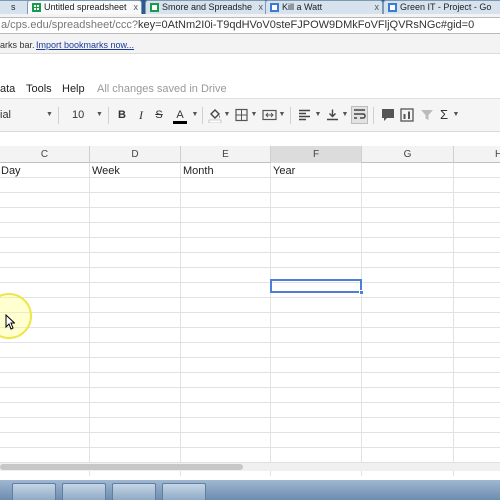  I want to click on column-header-d: D, so click(135, 154).